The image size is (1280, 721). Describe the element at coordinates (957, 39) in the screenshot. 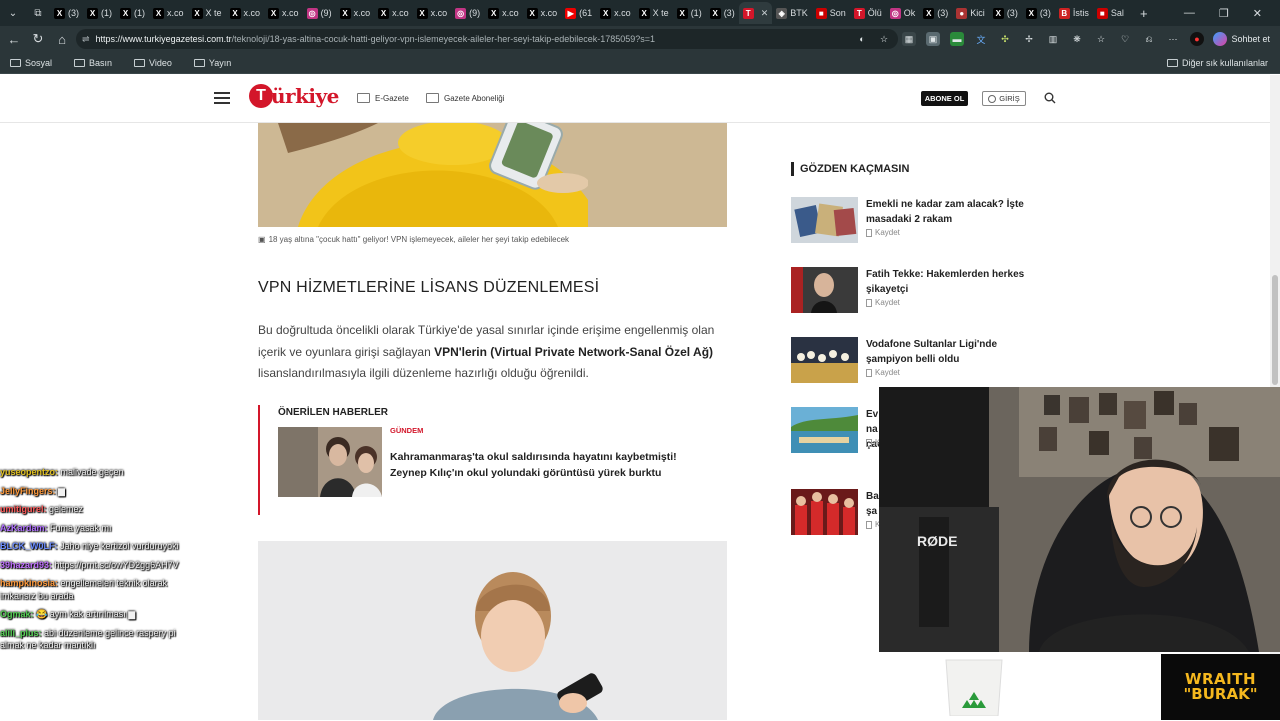

I see `extension-icon: ▬` at that location.